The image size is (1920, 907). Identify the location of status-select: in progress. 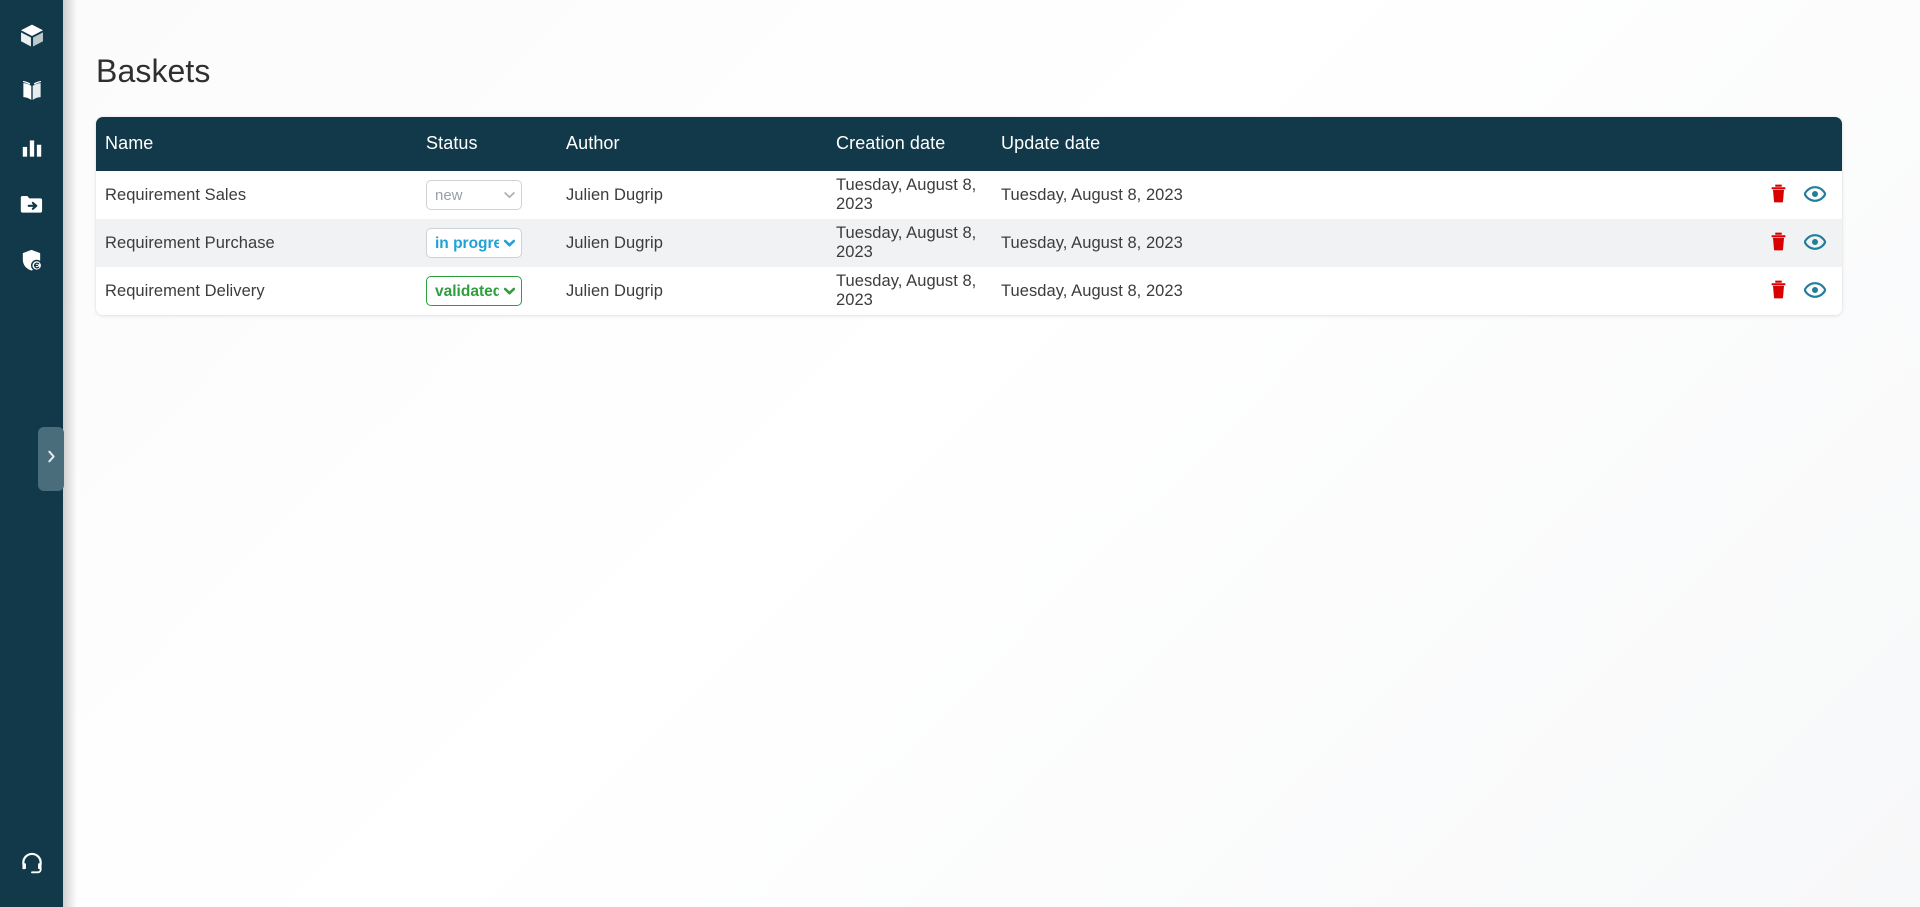
(474, 243).